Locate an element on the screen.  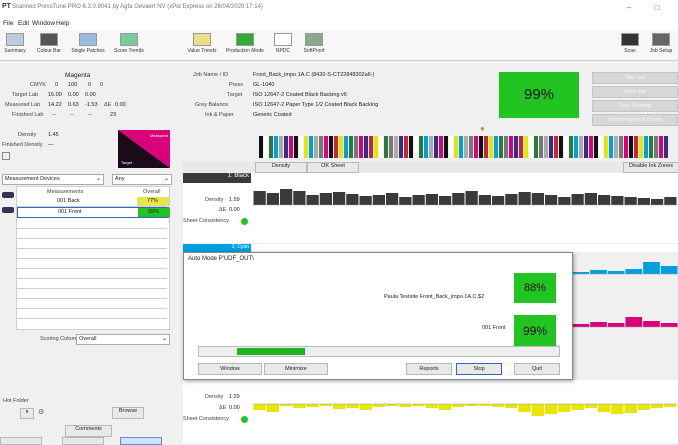
score-trends-button: Score Trends is located at coordinates (129, 45).